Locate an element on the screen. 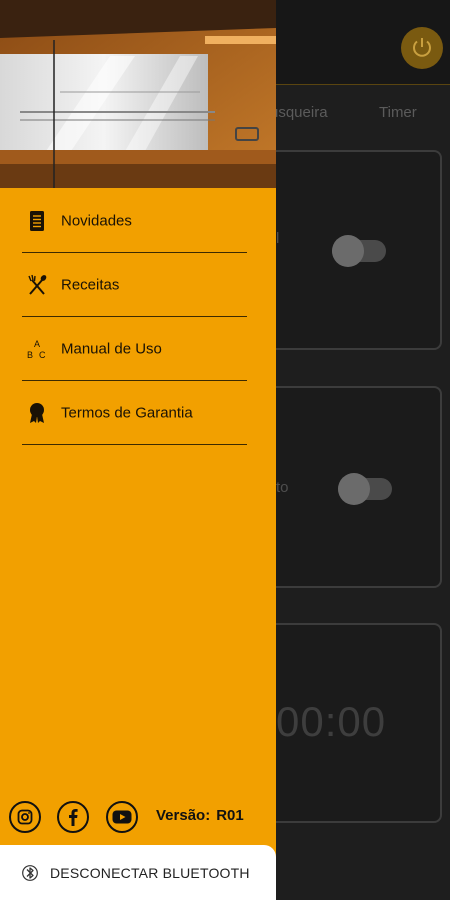  version-label: Versão: is located at coordinates (183, 815).